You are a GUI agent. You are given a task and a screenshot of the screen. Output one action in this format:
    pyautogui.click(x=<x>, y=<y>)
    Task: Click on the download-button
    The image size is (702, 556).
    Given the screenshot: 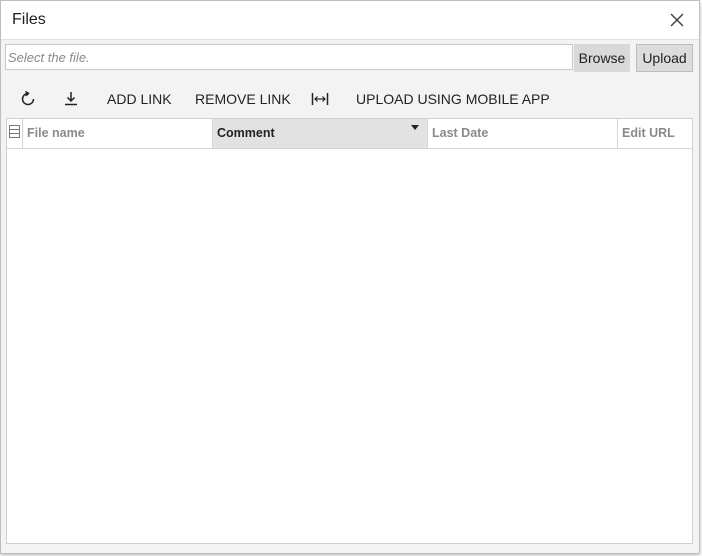 What is the action you would take?
    pyautogui.click(x=71, y=99)
    